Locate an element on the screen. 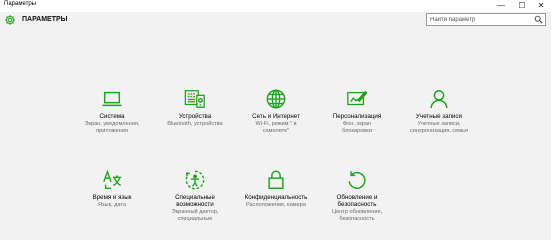  search-input is located at coordinates (480, 19).